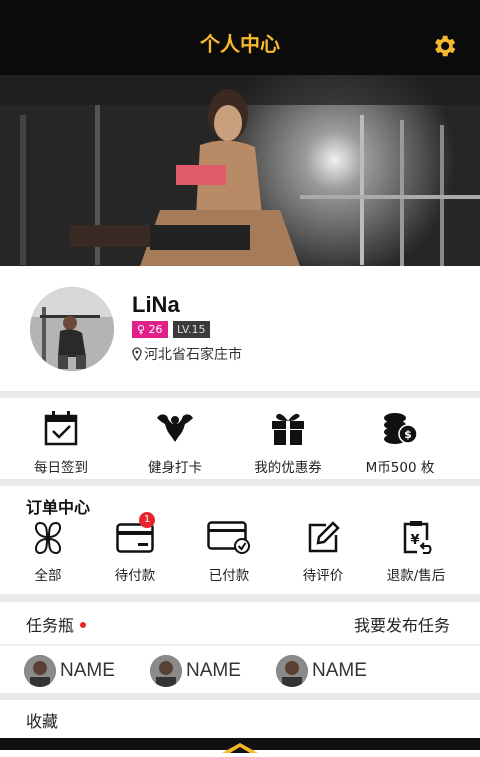 This screenshot has height=757, width=480. I want to click on level-badge: LV.15, so click(191, 329).